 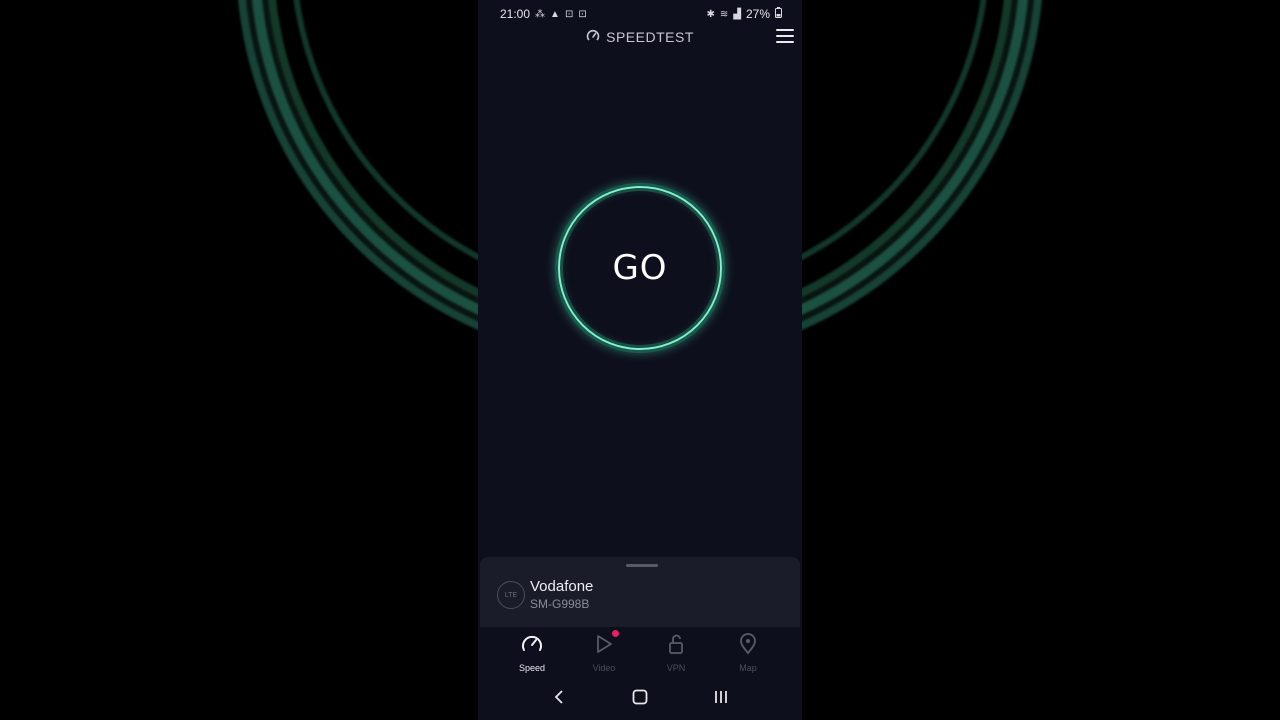 What do you see at coordinates (540, 14) in the screenshot?
I see `share-icon: ⁂` at bounding box center [540, 14].